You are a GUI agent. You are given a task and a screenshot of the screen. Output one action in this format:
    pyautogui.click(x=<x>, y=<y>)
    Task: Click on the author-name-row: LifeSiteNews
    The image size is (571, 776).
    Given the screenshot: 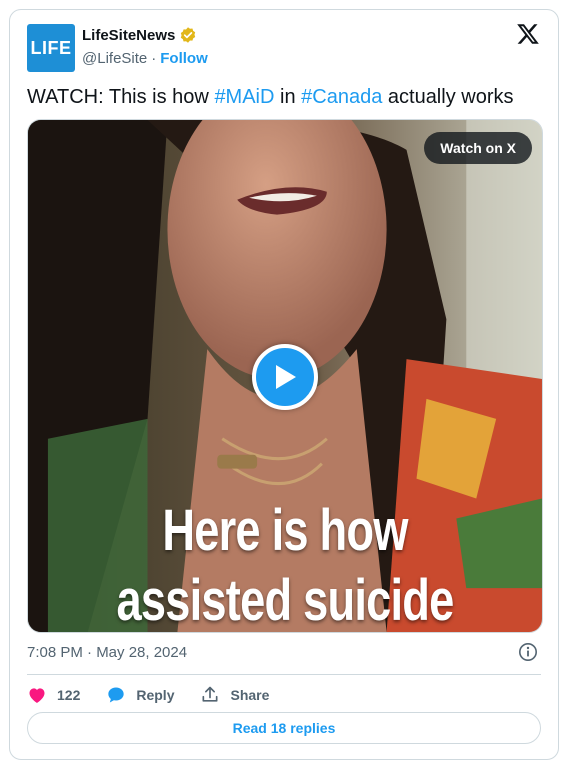 What is the action you would take?
    pyautogui.click(x=139, y=35)
    